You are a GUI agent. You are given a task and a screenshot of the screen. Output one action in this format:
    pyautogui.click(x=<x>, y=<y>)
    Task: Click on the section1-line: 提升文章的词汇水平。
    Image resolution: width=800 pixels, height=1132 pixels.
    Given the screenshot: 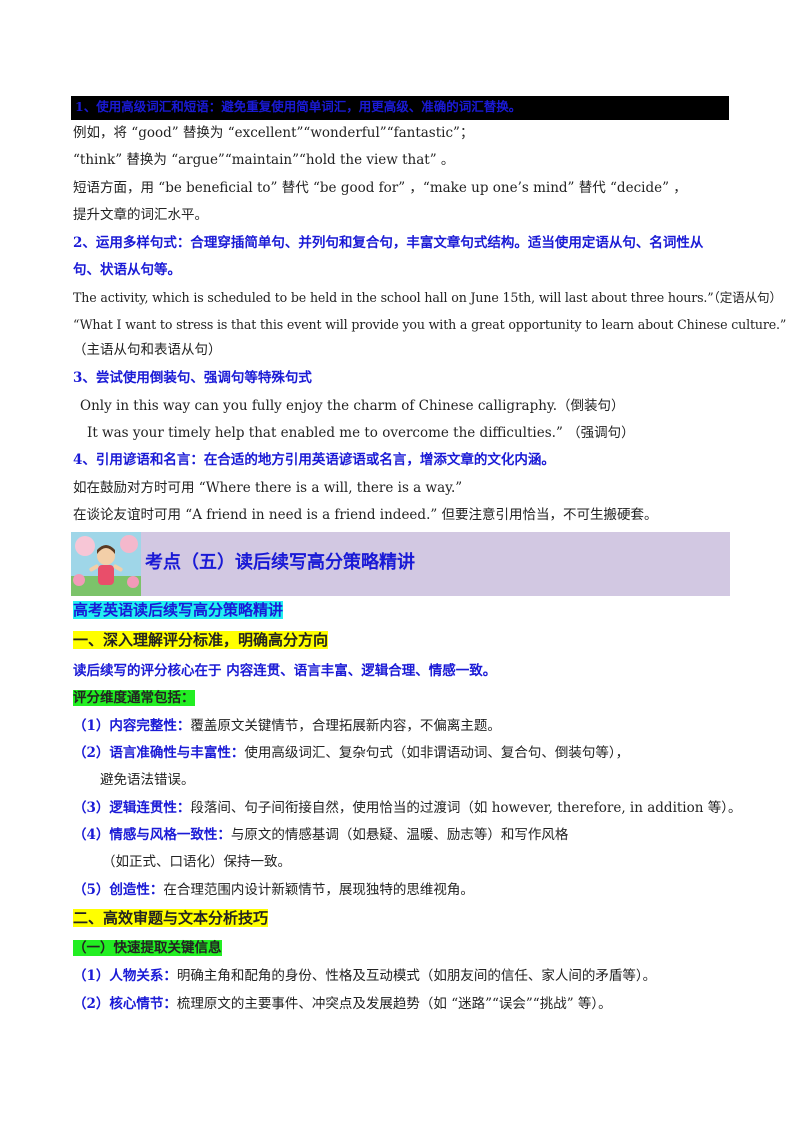 What is the action you would take?
    pyautogui.click(x=140, y=215)
    